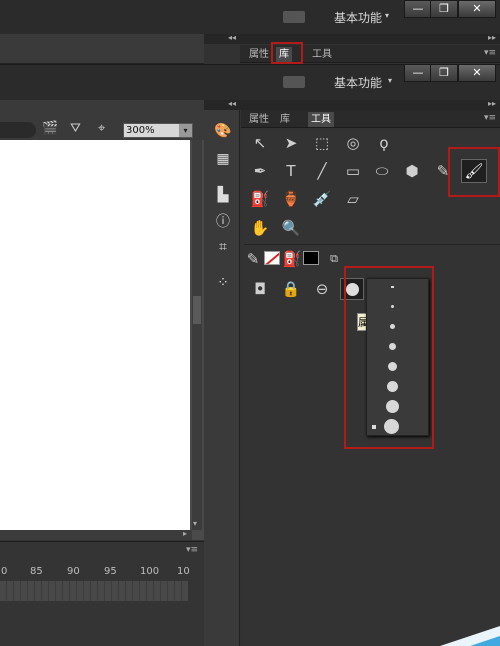  Describe the element at coordinates (474, 172) in the screenshot. I see `brush-tool-highlight` at that location.